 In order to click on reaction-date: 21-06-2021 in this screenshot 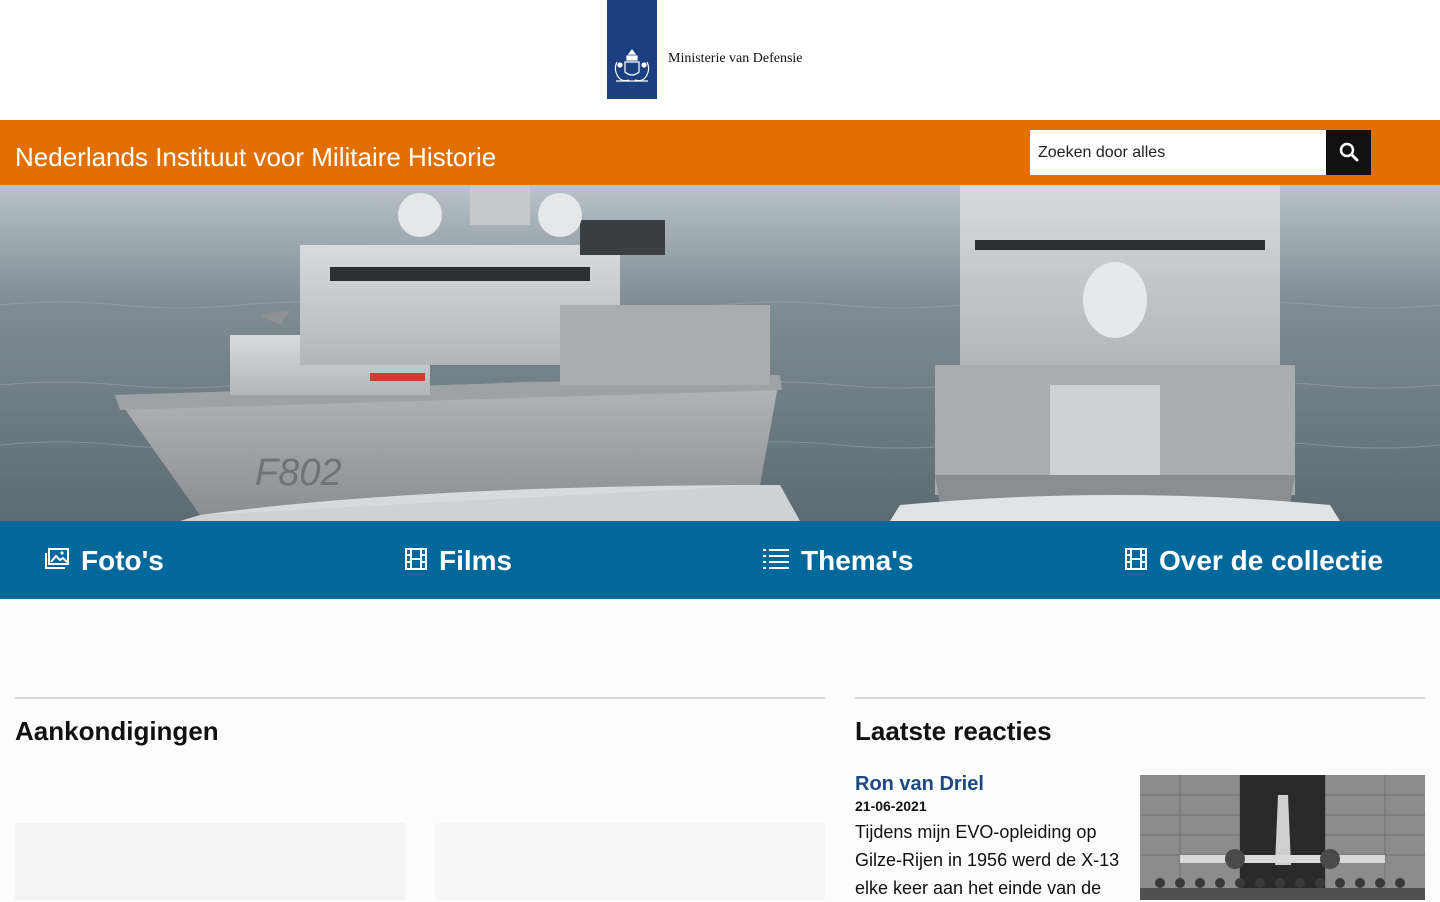, I will do `click(891, 806)`.